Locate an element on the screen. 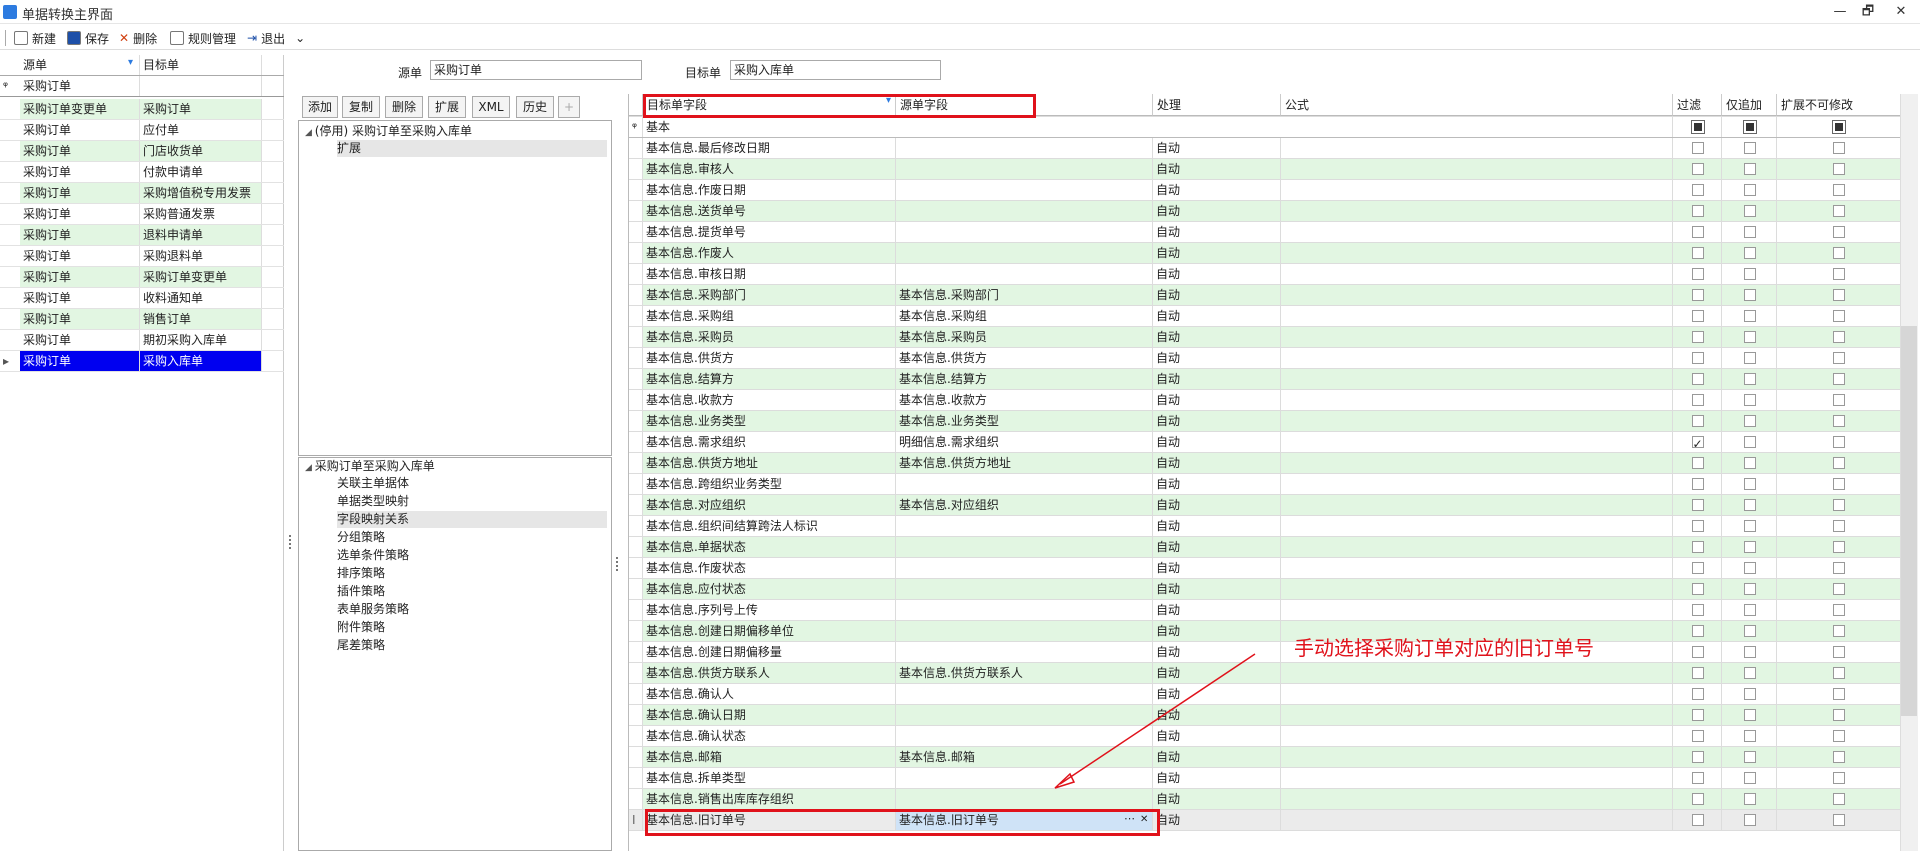  target-cell: 采购订单 is located at coordinates (201, 109).